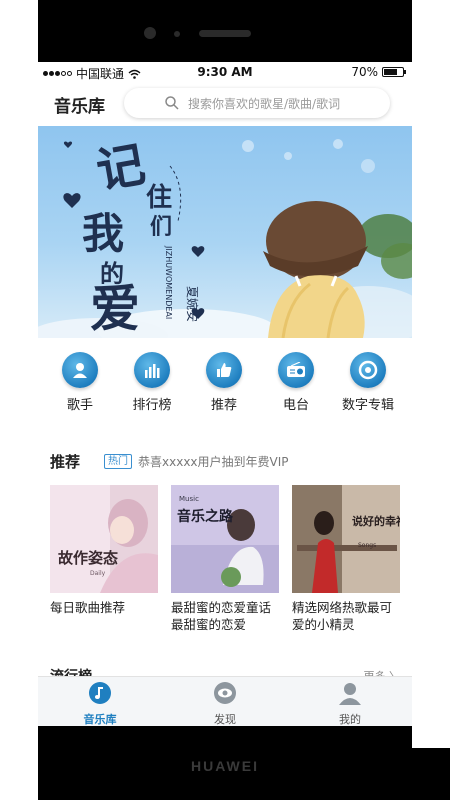 The height and width of the screenshot is (800, 450). Describe the element at coordinates (367, 545) in the screenshot. I see `cover-subtitle: Songs` at that location.